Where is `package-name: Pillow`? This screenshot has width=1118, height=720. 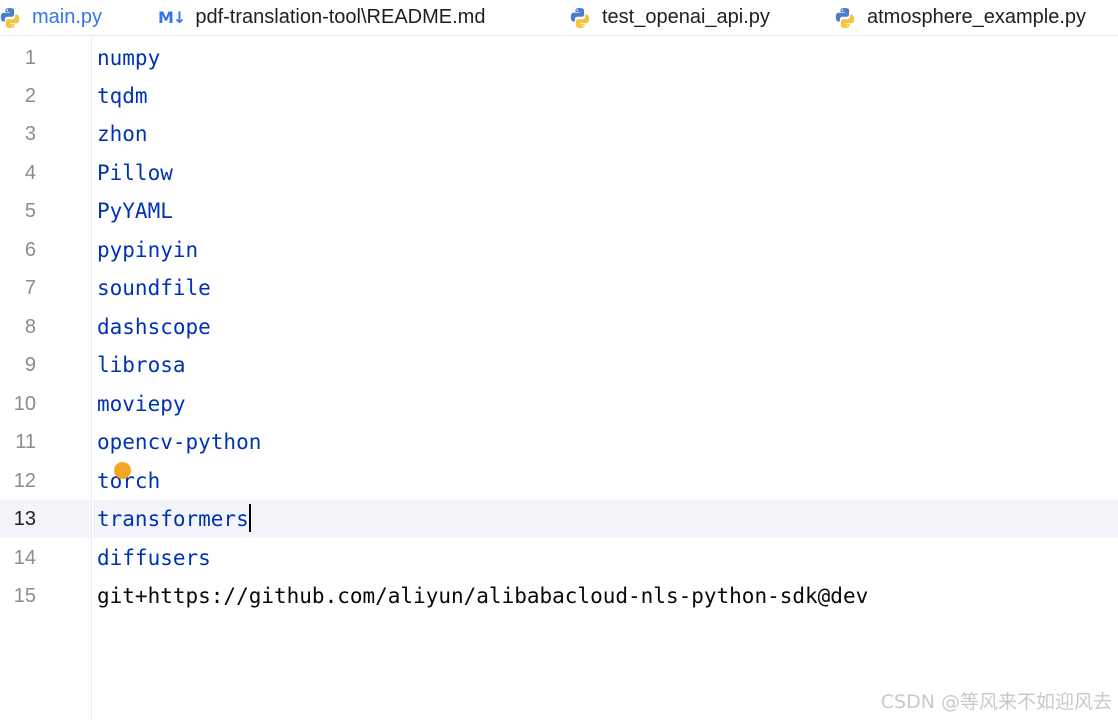
package-name: Pillow is located at coordinates (135, 173).